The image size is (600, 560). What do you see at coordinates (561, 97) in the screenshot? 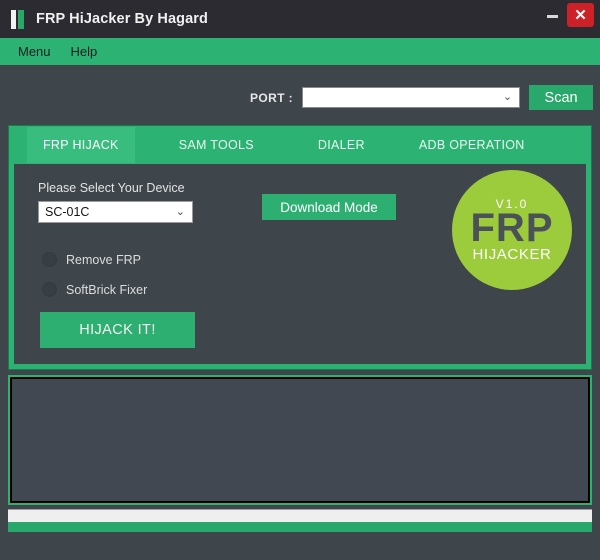
I see `scan-button: Scan` at bounding box center [561, 97].